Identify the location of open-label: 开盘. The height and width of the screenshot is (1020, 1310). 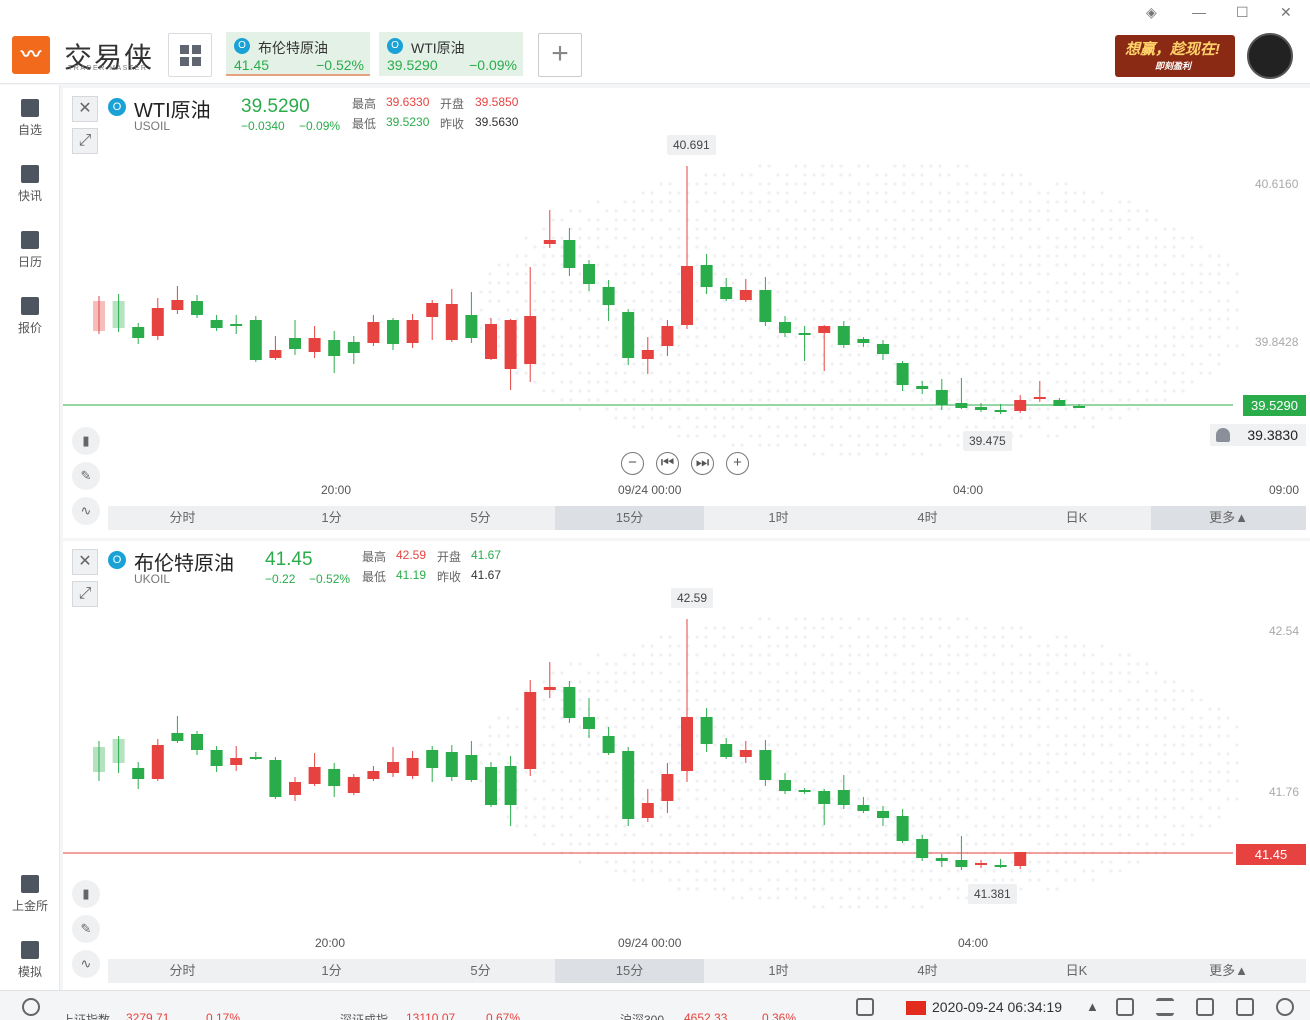
(449, 557).